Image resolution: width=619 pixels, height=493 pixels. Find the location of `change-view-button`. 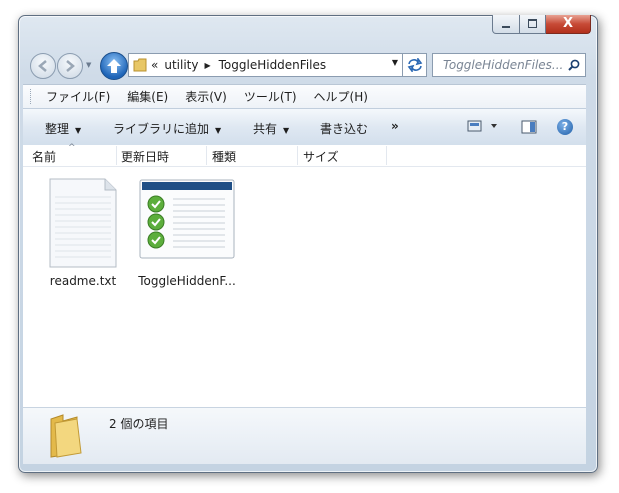

change-view-button is located at coordinates (482, 127).